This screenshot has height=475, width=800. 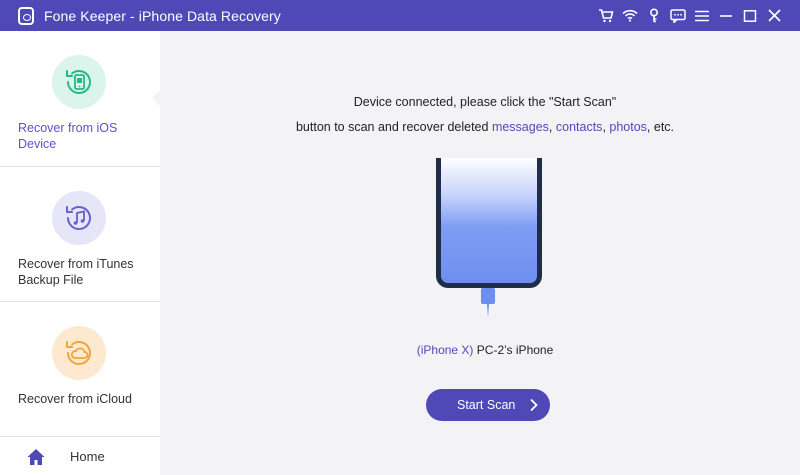 I want to click on messages-link: messages, so click(x=520, y=127).